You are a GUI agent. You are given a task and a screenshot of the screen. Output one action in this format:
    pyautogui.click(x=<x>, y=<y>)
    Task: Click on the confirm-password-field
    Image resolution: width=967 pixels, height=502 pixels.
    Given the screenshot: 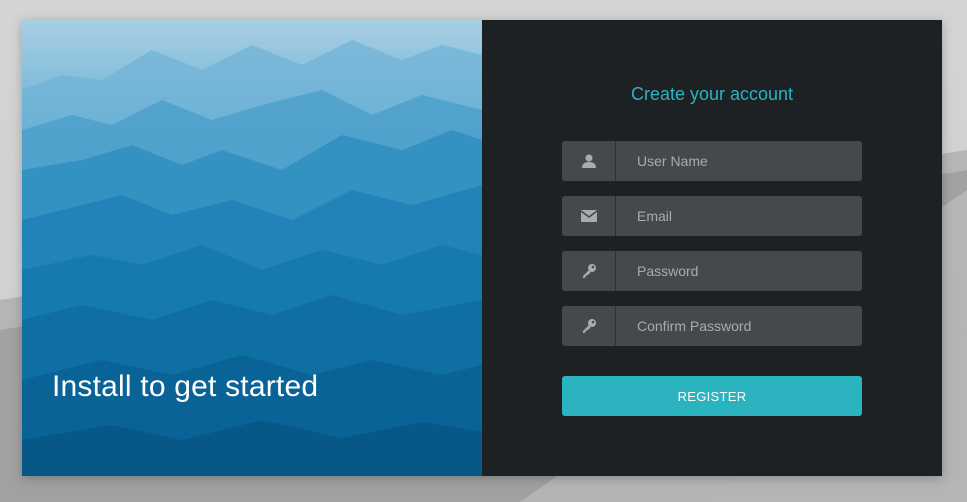 What is the action you would take?
    pyautogui.click(x=712, y=326)
    